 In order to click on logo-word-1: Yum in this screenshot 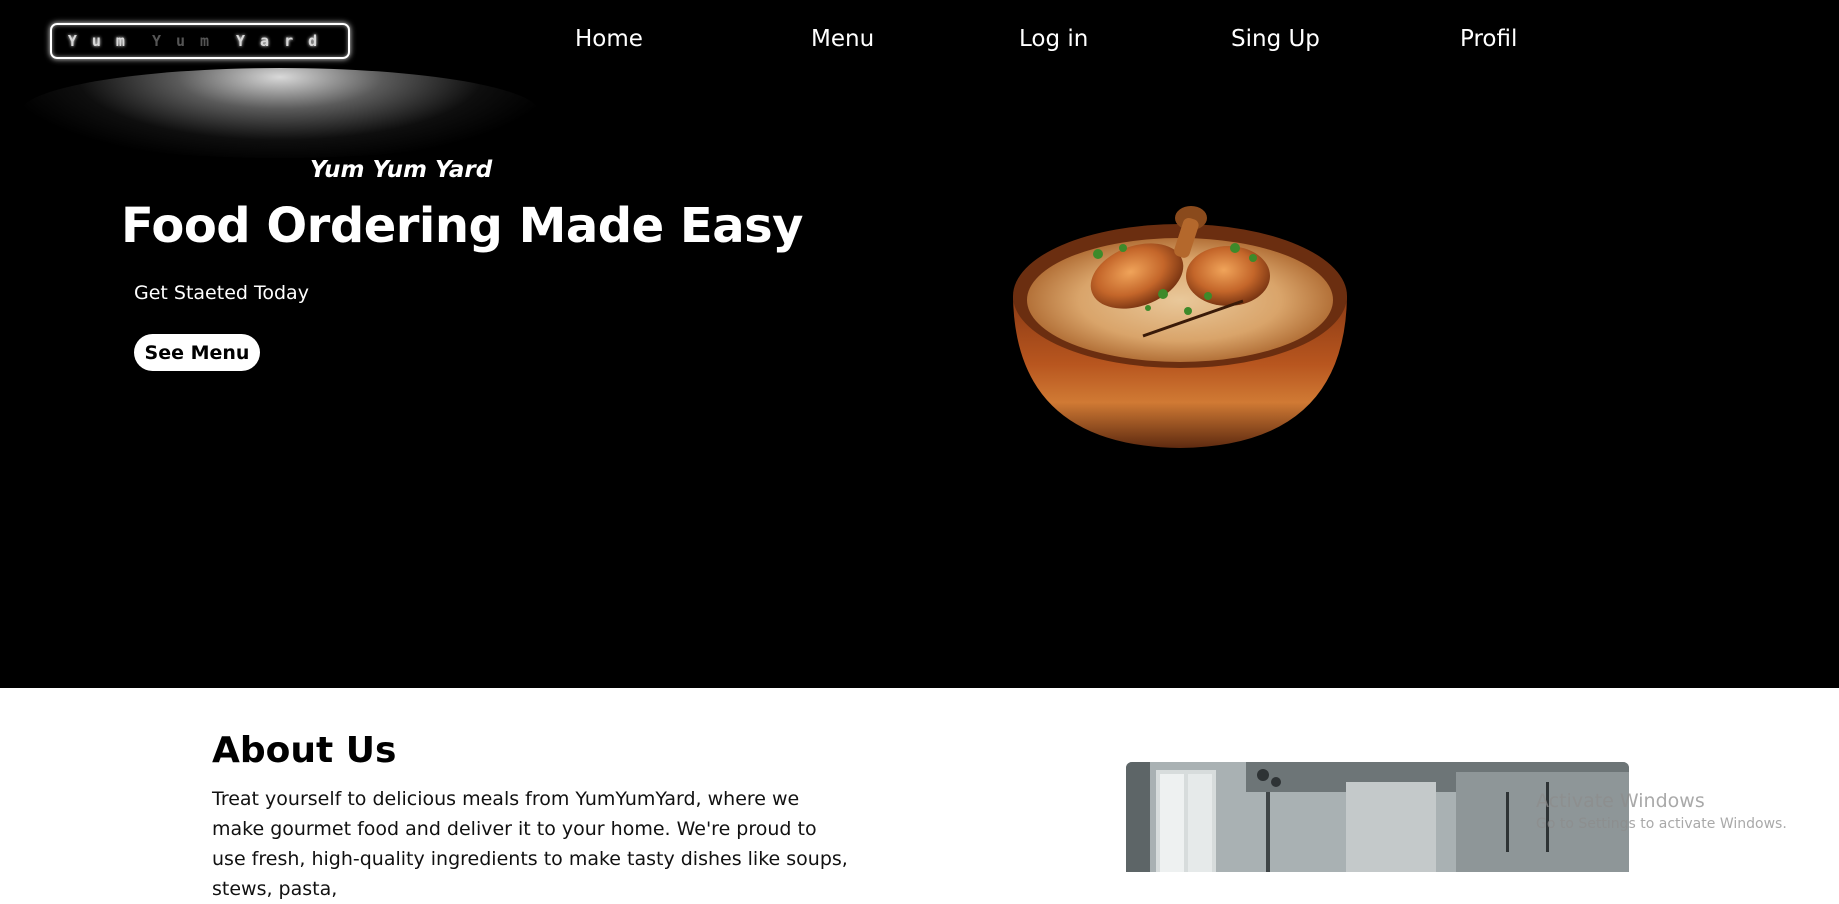, I will do `click(103, 41)`.